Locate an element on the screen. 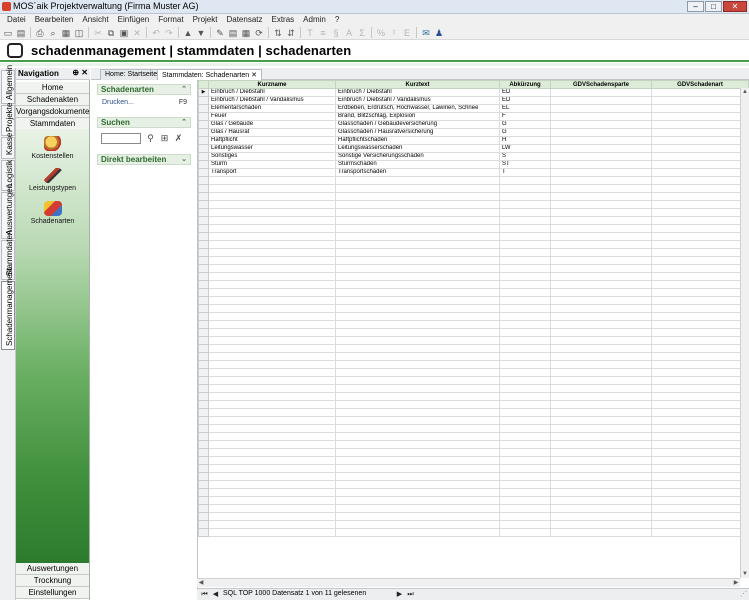 The width and height of the screenshot is (749, 600). tab-schadenmanagement: Schadenmanagement is located at coordinates (8, 309).